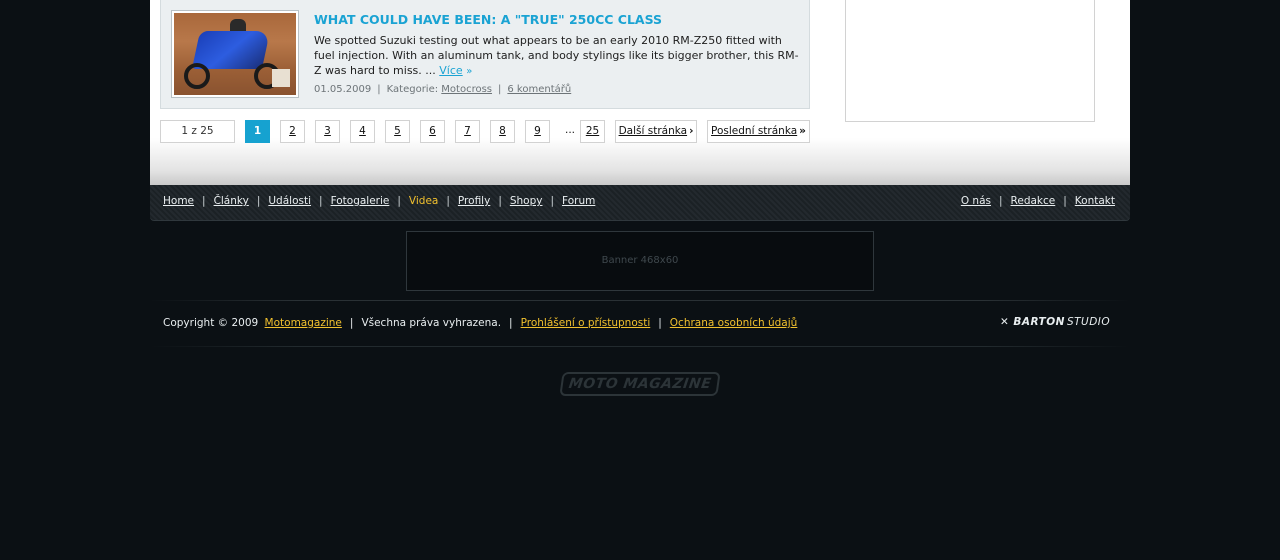 This screenshot has width=1280, height=560. Describe the element at coordinates (1039, 322) in the screenshot. I see `studio-name-bold: BARTON` at that location.